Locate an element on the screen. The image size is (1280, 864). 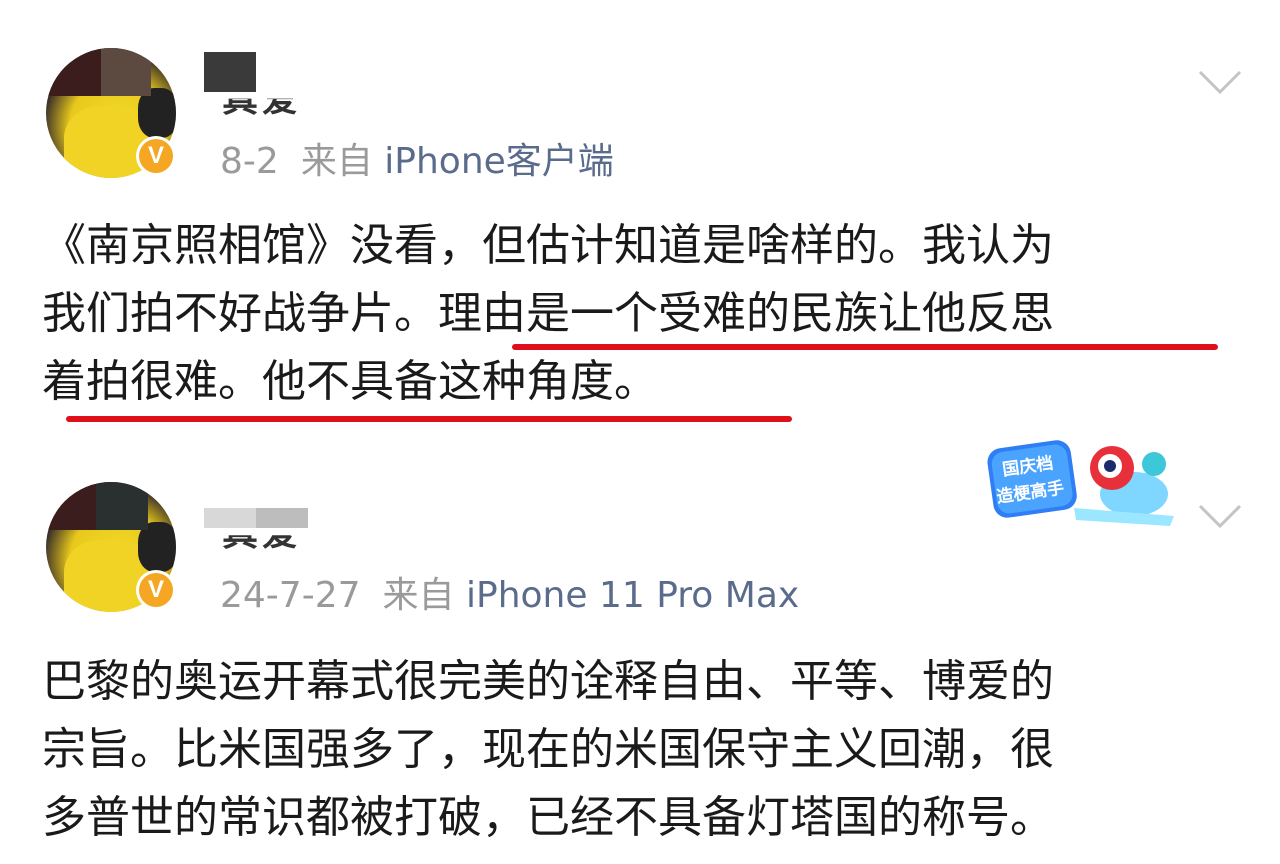
post-text-line: 我们拍不好战争片。理由是一个受难的民族让他反思 is located at coordinates (548, 313).